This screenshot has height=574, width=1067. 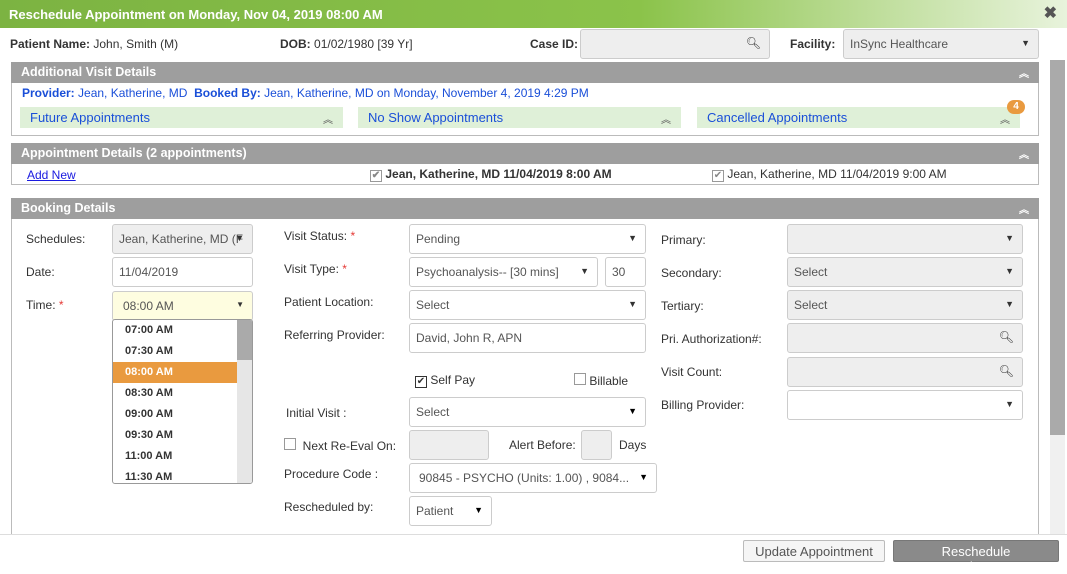 What do you see at coordinates (941, 44) in the screenshot?
I see `facility-select: InSync Healthcare ▼` at bounding box center [941, 44].